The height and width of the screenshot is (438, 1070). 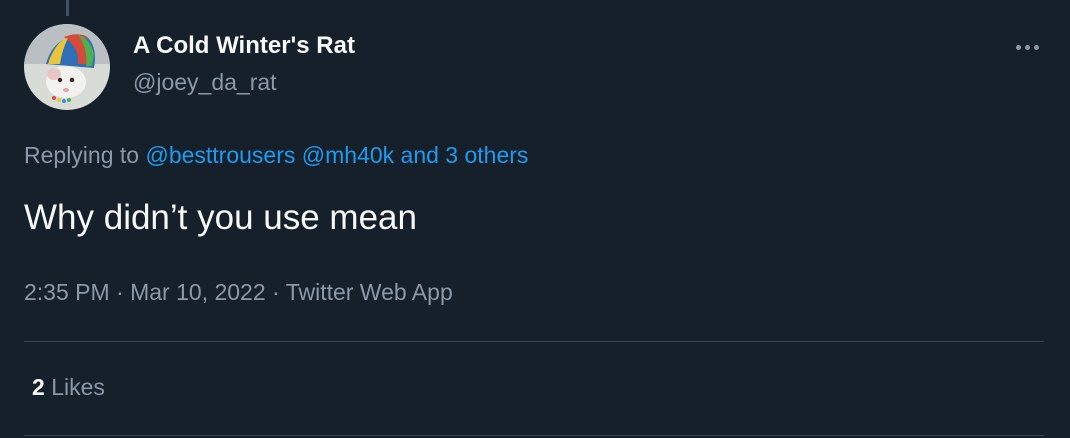 I want to click on tweet-meta: 2:35 PM · Mar 10, 2022 · Twitter Web App, so click(x=238, y=292).